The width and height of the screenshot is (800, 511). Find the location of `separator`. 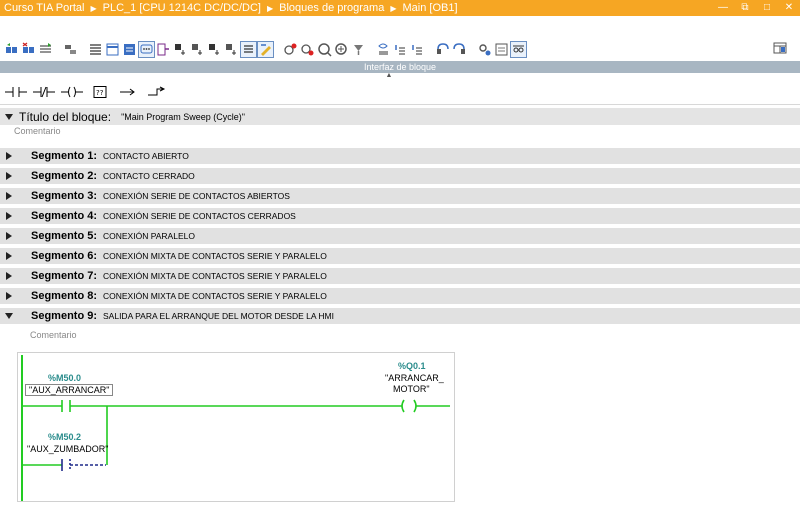

separator is located at coordinates (400, 104).